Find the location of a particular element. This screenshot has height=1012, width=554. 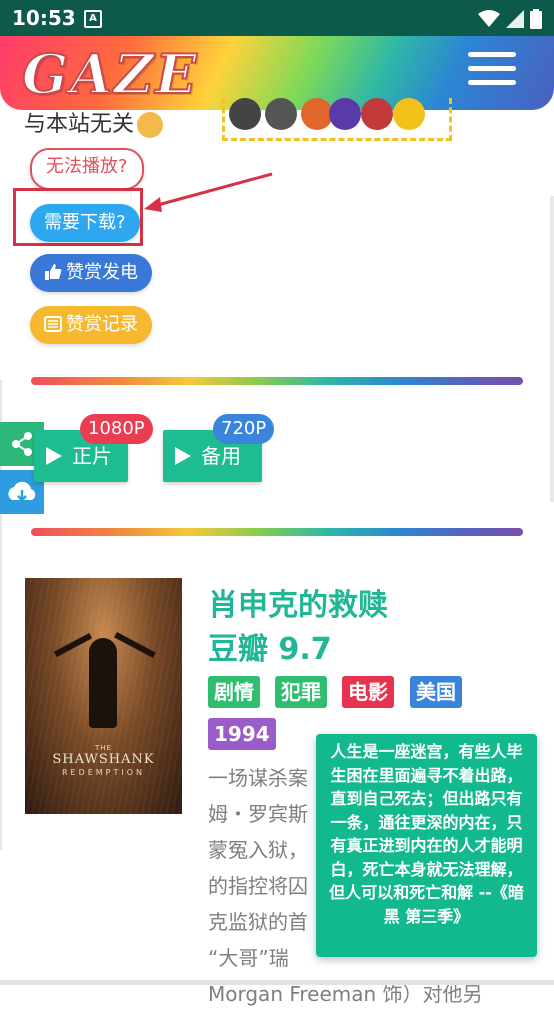

donate-record-label: 赞赏记录 is located at coordinates (102, 324).